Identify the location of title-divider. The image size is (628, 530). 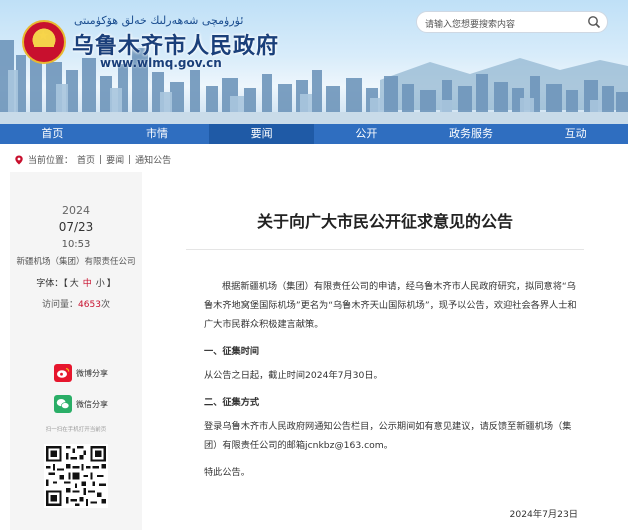
(385, 249).